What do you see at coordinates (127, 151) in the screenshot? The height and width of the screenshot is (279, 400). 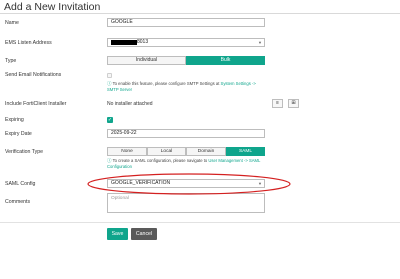 I see `verification-none-button: None` at bounding box center [127, 151].